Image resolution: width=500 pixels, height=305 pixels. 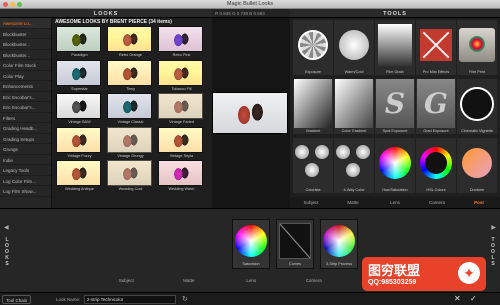 What do you see at coordinates (493, 227) in the screenshot?
I see `chevron-right-icon: ▶` at bounding box center [493, 227].